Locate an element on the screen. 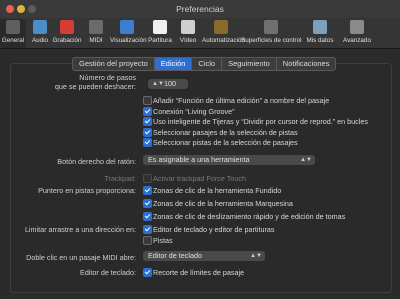  toolbar-automation-button: Automatización is located at coordinates (224, 33).